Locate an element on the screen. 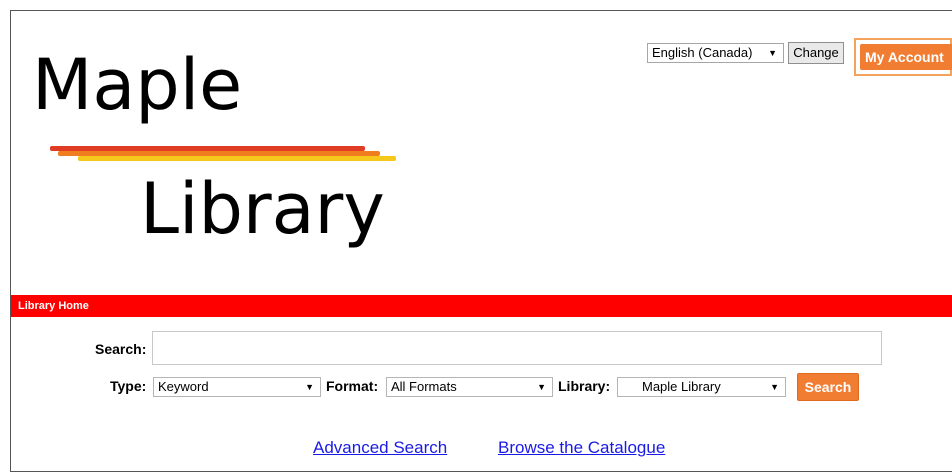  type-select-value: Keyword is located at coordinates (183, 386).